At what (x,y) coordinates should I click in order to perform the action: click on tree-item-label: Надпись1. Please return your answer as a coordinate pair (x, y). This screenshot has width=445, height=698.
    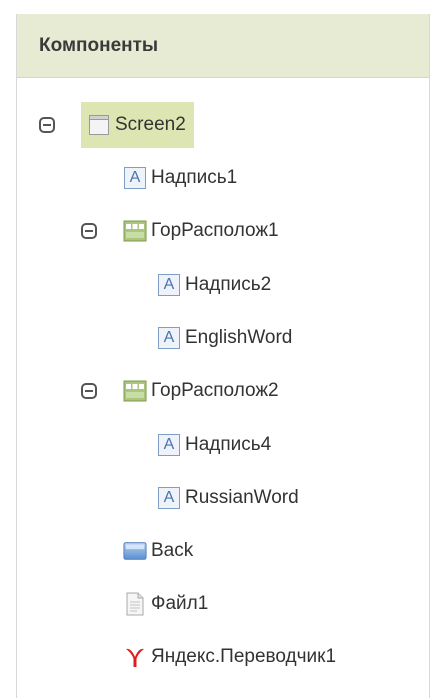
    Looking at the image, I should click on (194, 177).